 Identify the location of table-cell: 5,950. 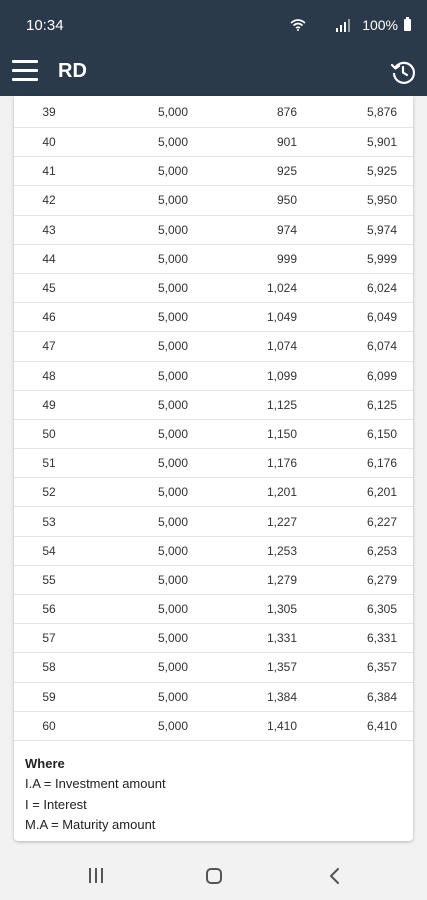
(381, 200).